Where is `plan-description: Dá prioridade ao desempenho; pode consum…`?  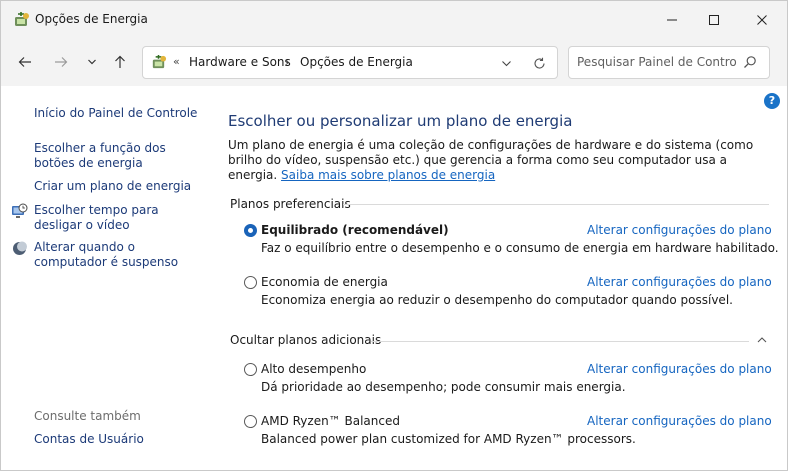 plan-description: Dá prioridade ao desempenho; pode consum… is located at coordinates (443, 387).